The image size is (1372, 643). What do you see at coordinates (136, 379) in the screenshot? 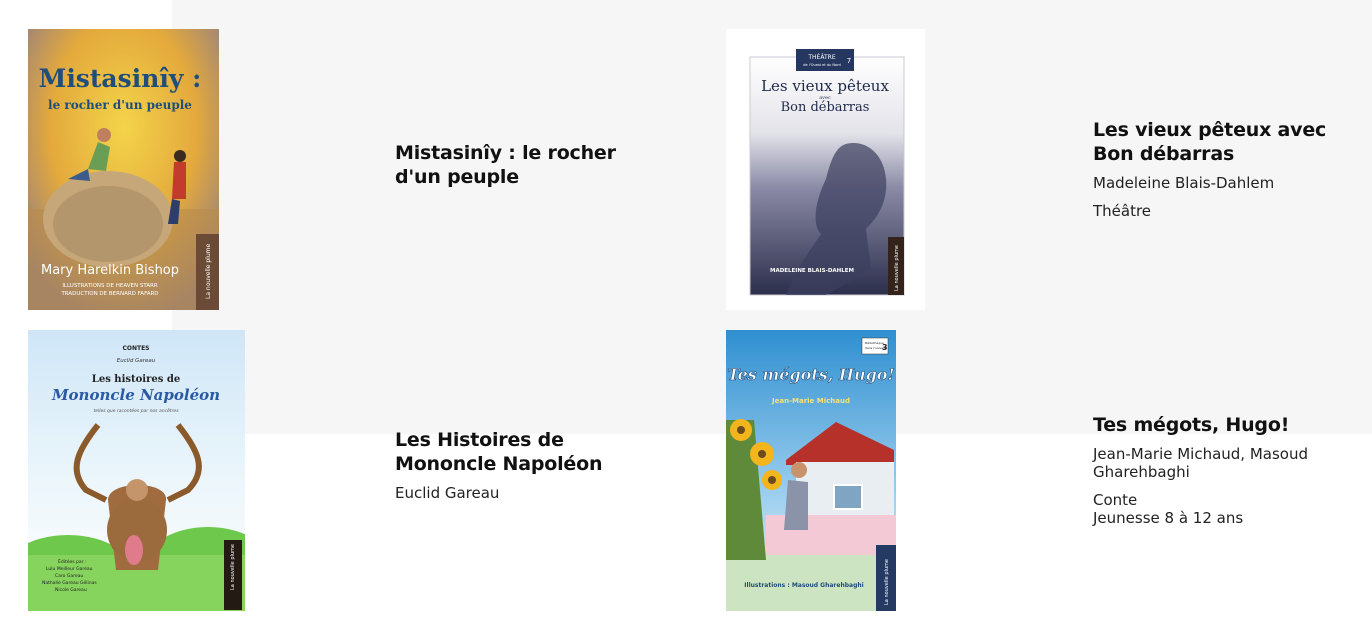
I see `cover-title-line1: Les histoires de` at bounding box center [136, 379].